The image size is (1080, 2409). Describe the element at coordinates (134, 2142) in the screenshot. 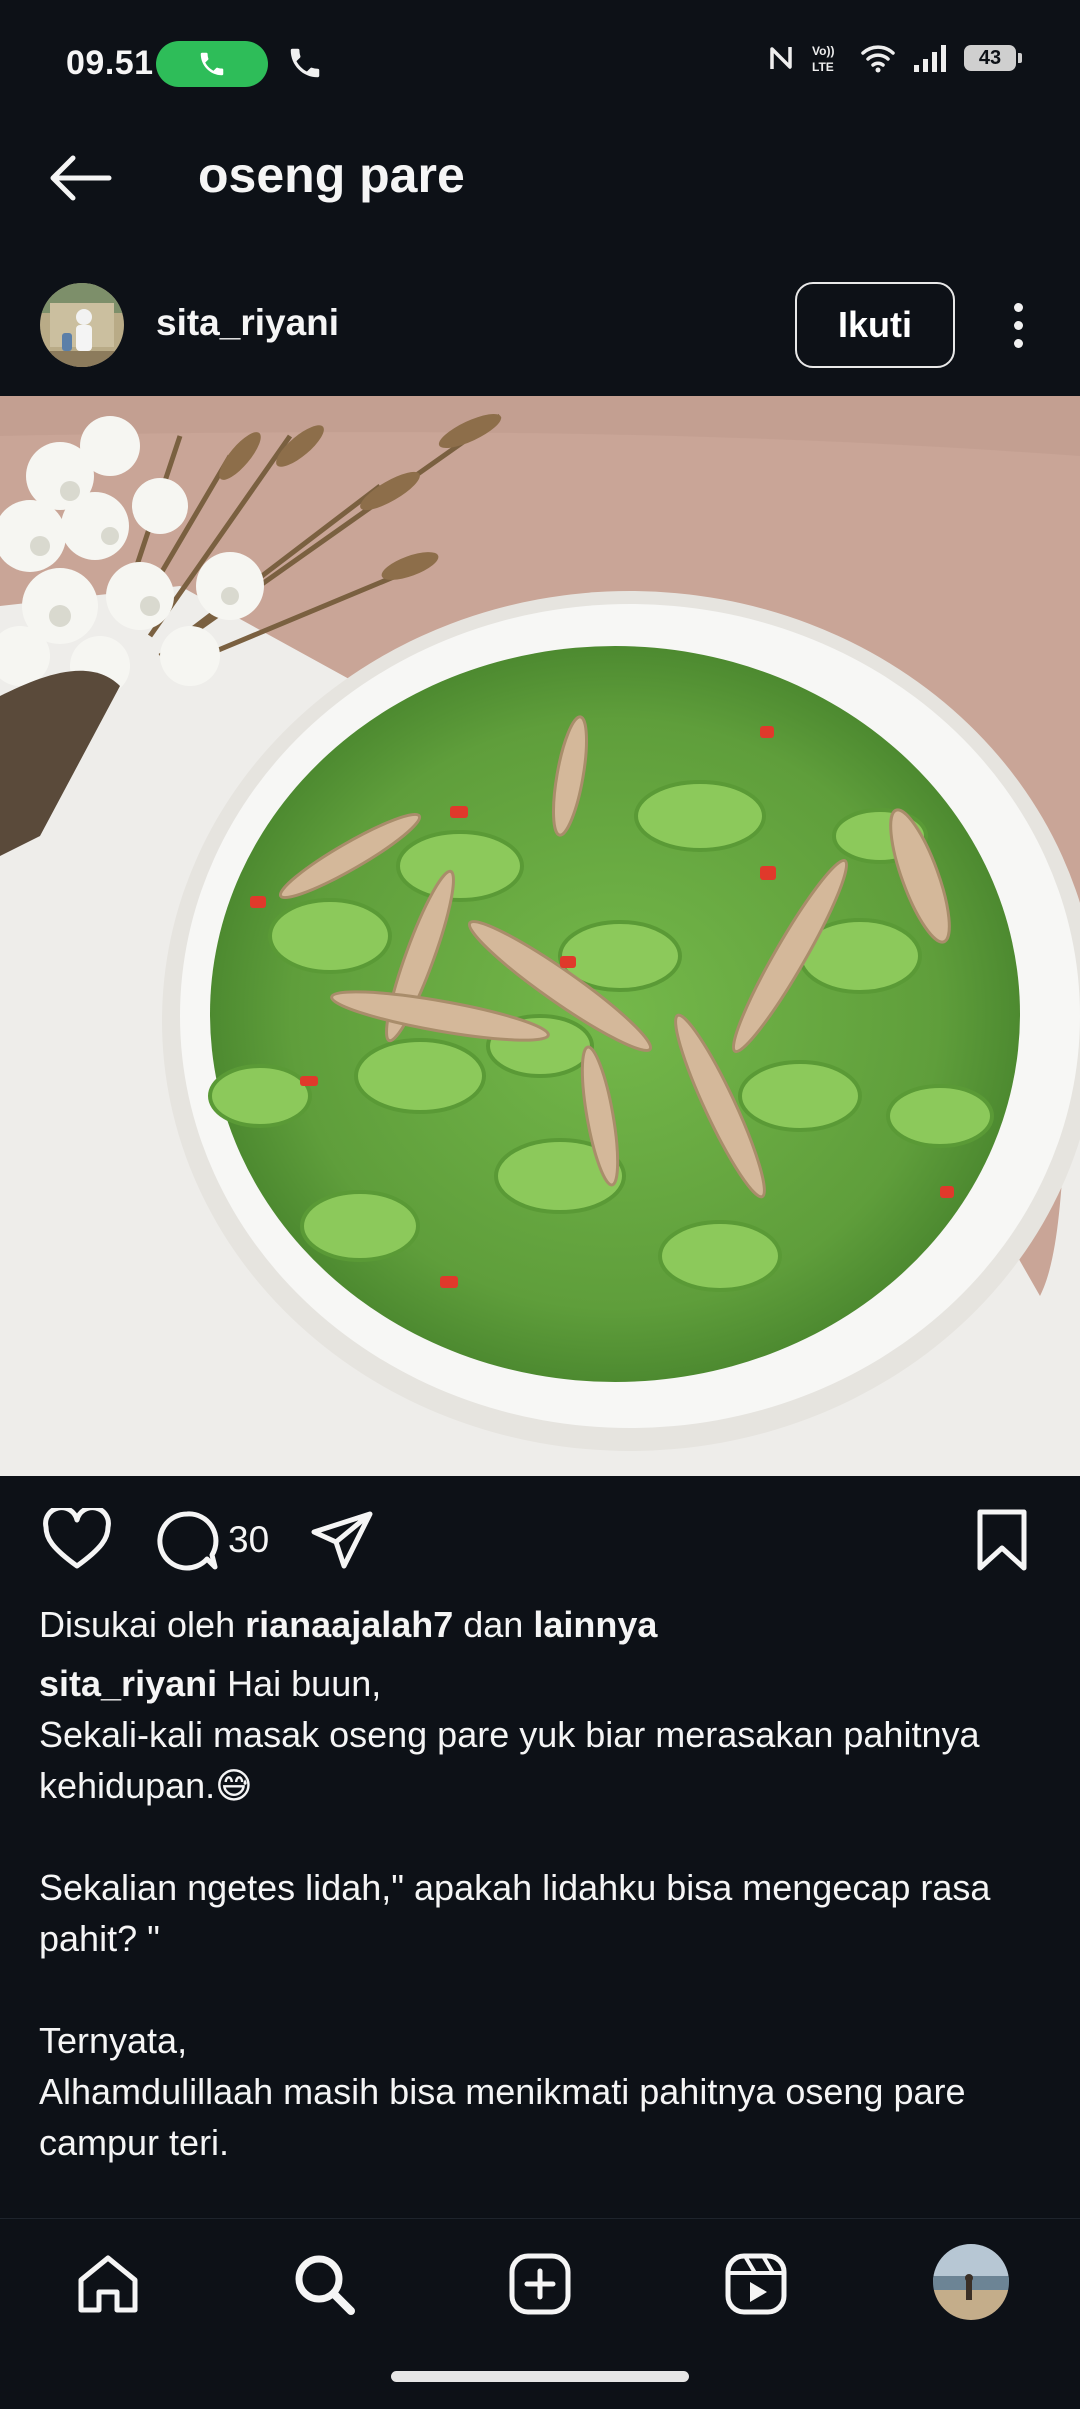

I see `caption-line: campur teri.` at that location.